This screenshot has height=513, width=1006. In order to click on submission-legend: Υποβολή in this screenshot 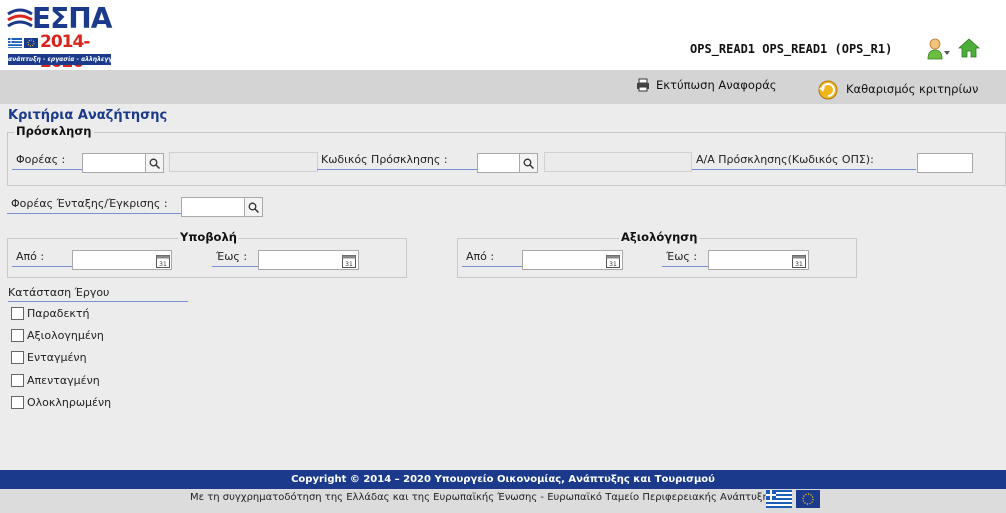, I will do `click(208, 237)`.